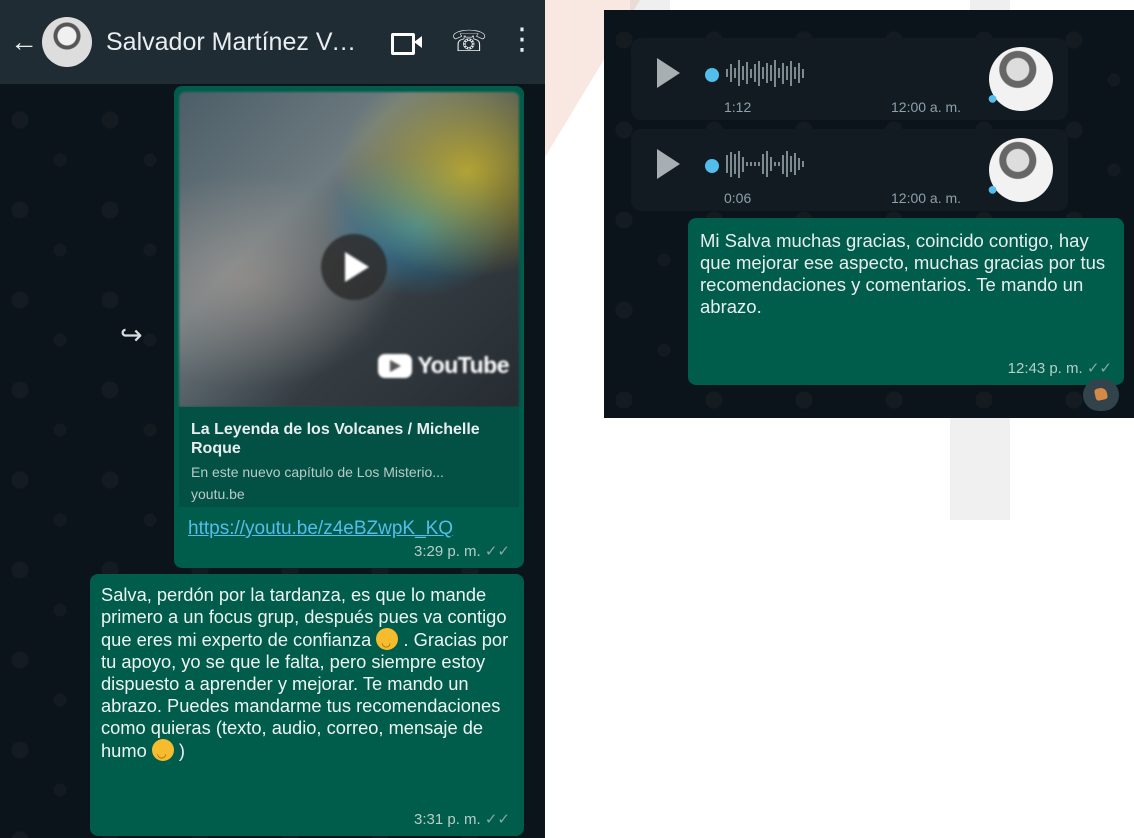 This screenshot has width=1134, height=838. I want to click on voice-duration: 0:06, so click(738, 198).